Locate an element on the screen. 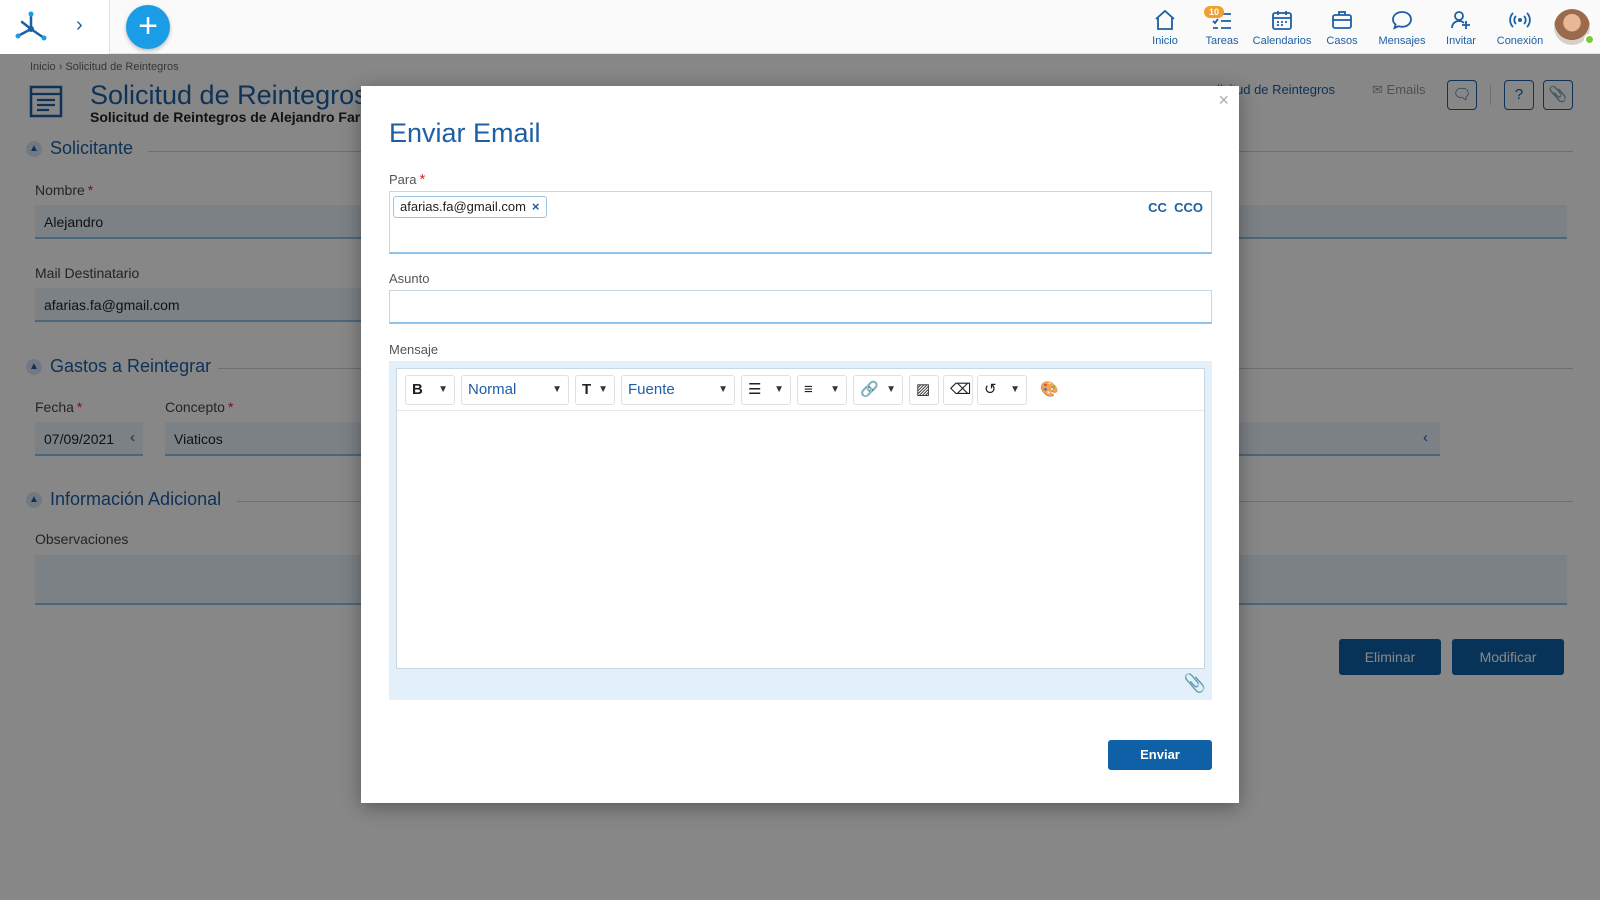 The width and height of the screenshot is (1600, 900). nav-label: Conexión is located at coordinates (1520, 41).